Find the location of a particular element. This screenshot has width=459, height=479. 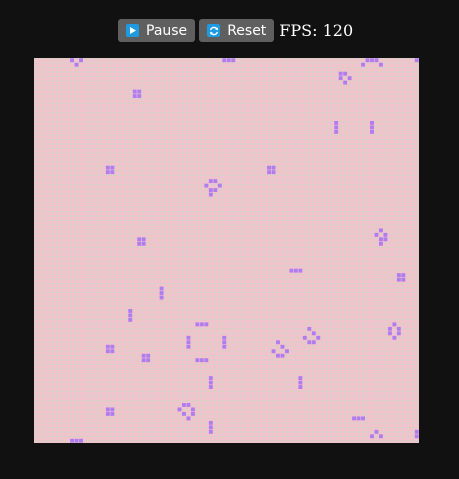

fps-counter: FPS: 120 is located at coordinates (316, 30).